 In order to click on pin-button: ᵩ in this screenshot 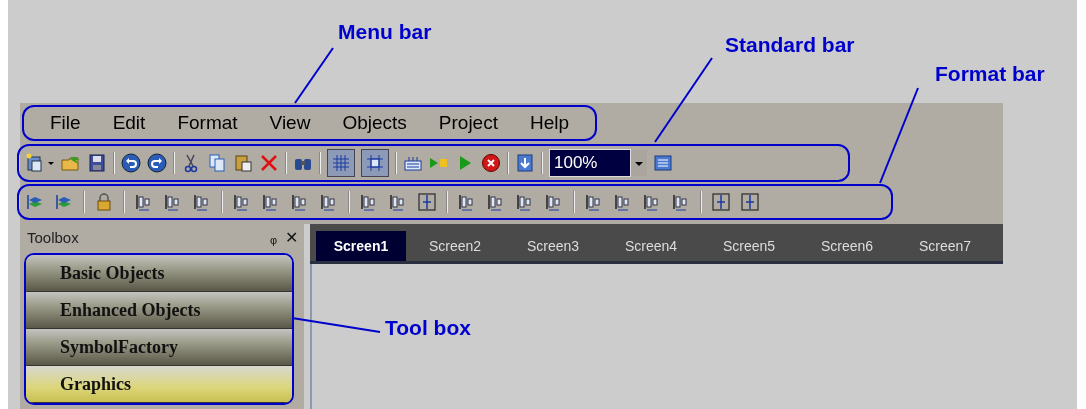, I will do `click(273, 237)`.